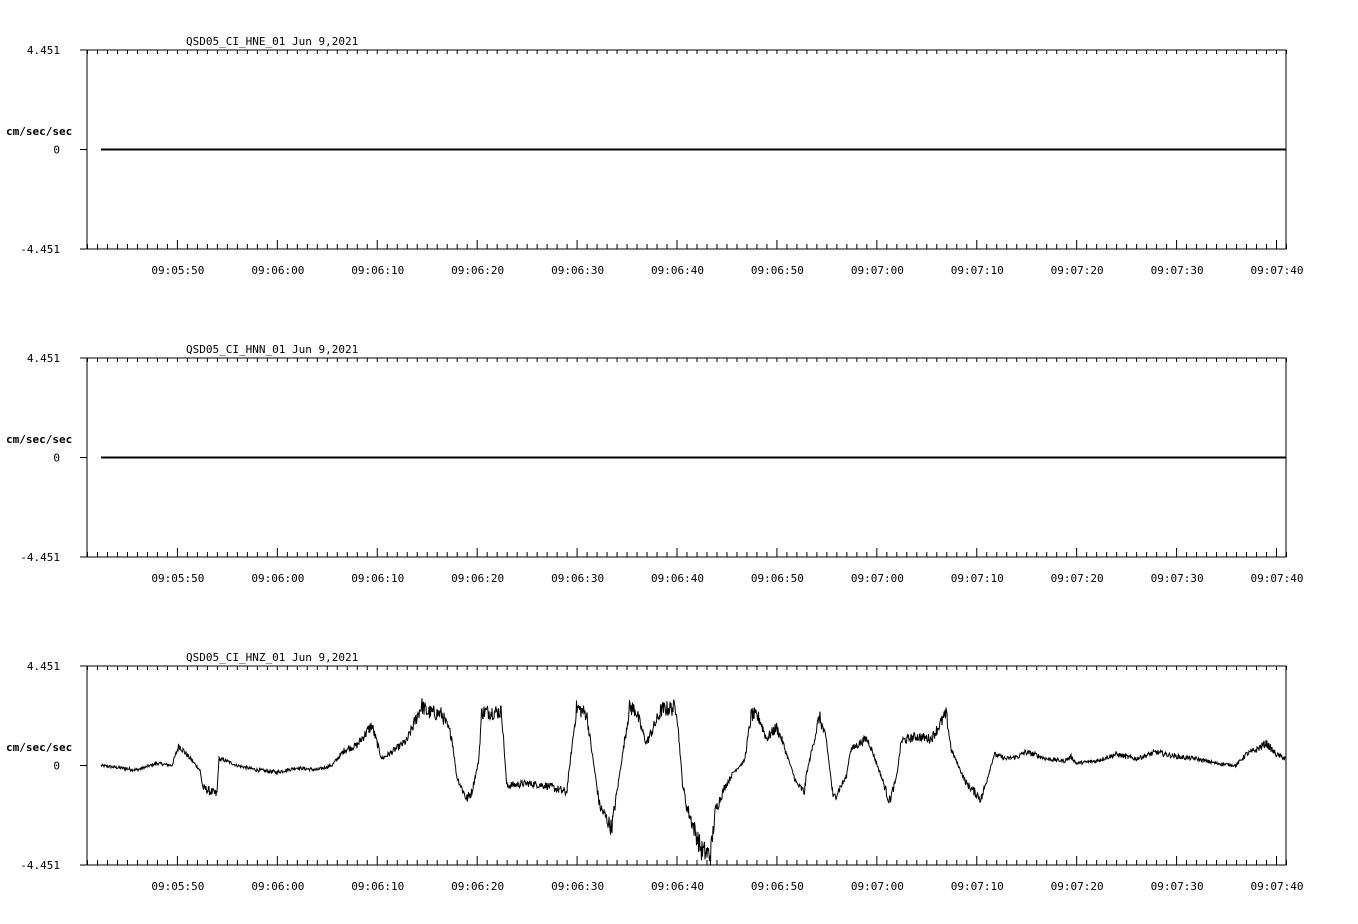 The image size is (1358, 924). What do you see at coordinates (272, 349) in the screenshot?
I see `panel-title: QSD05_CI_HNN_01 Jun 9,2021` at bounding box center [272, 349].